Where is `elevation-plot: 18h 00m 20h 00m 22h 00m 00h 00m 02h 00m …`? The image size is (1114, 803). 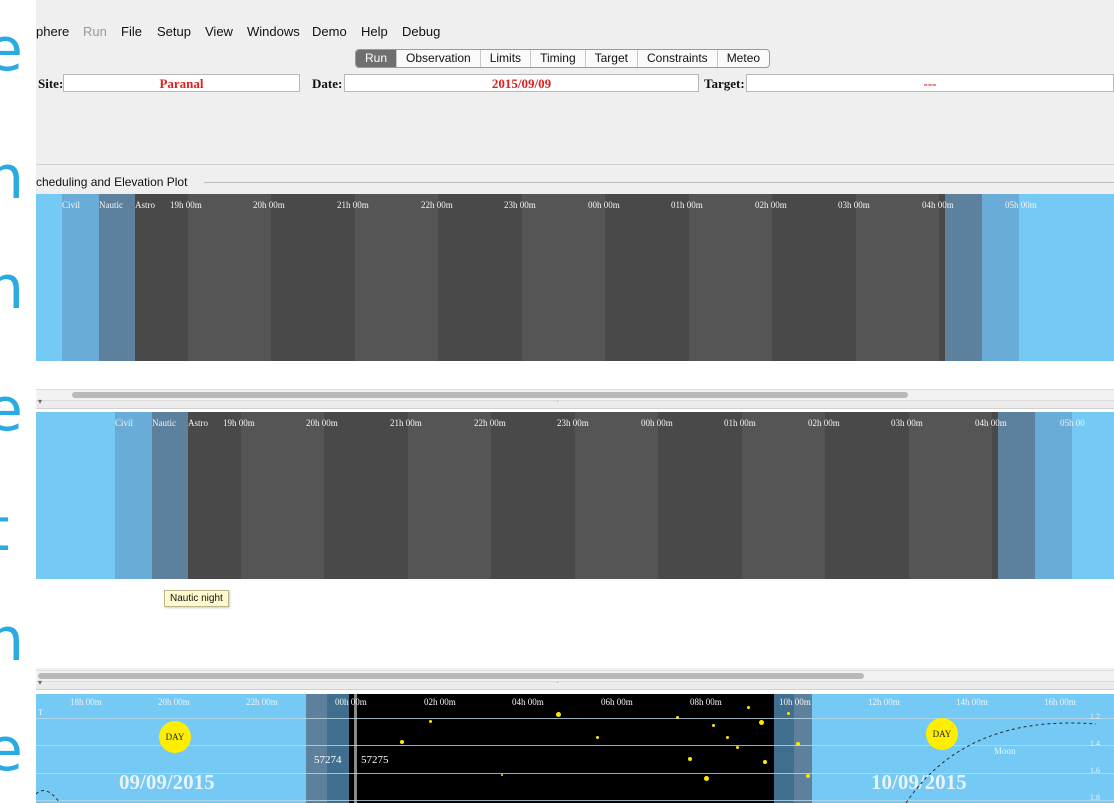 elevation-plot: 18h 00m 20h 00m 22h 00m 00h 00m 02h 00m … is located at coordinates (575, 748).